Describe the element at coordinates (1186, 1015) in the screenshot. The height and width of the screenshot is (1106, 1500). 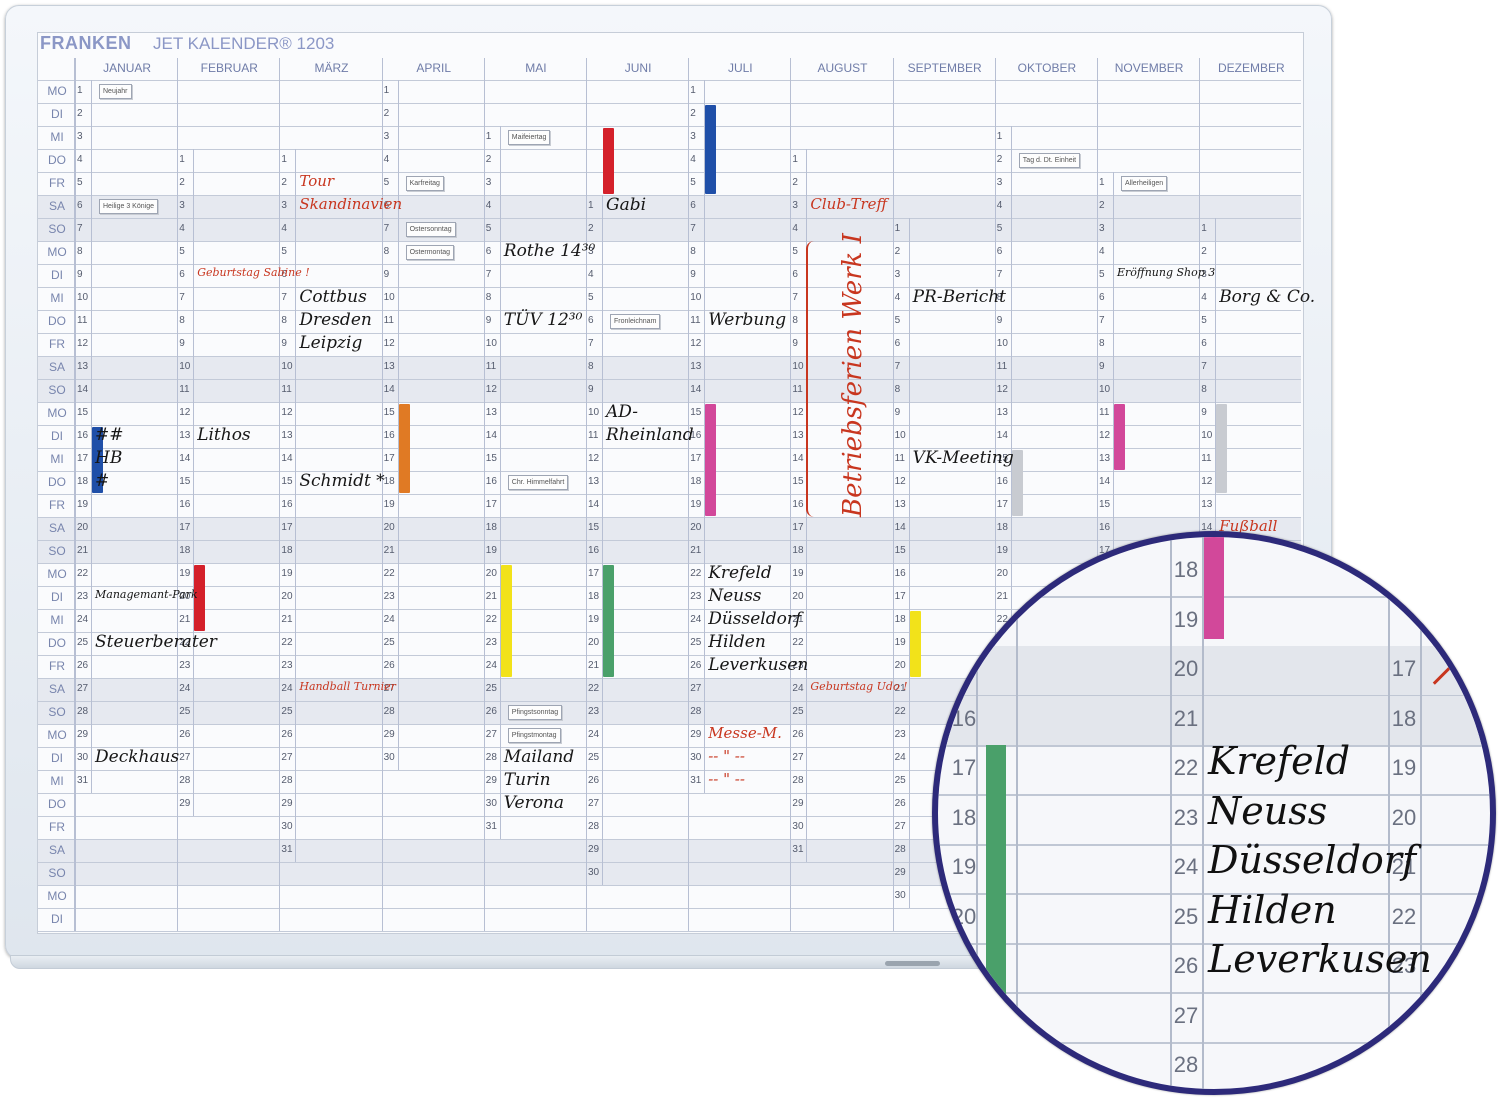
I see `zoom-day-number: 27` at that location.